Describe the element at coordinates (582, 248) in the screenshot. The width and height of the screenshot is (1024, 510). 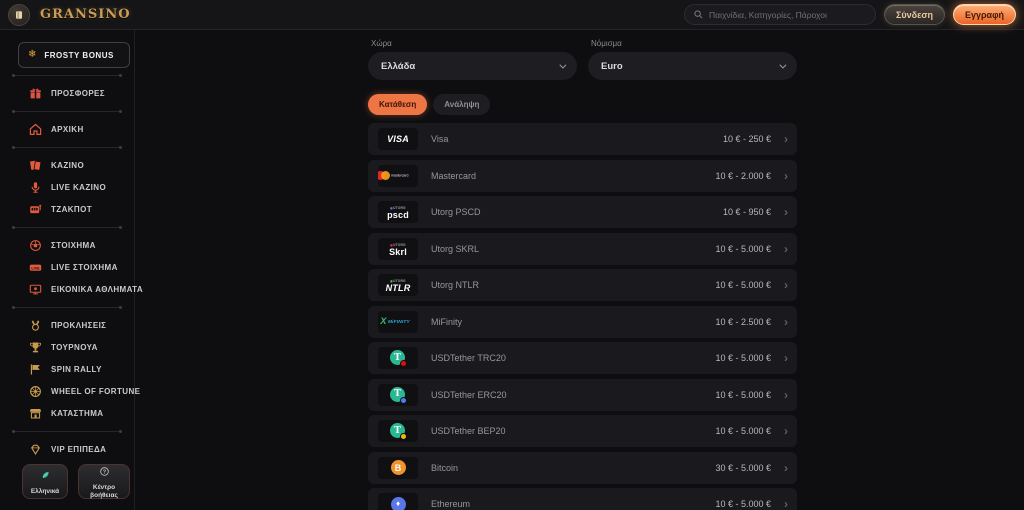
I see `payment-method-row: UTORG Skrl Utorg SKRL 10 € - 5.000 € ›` at that location.